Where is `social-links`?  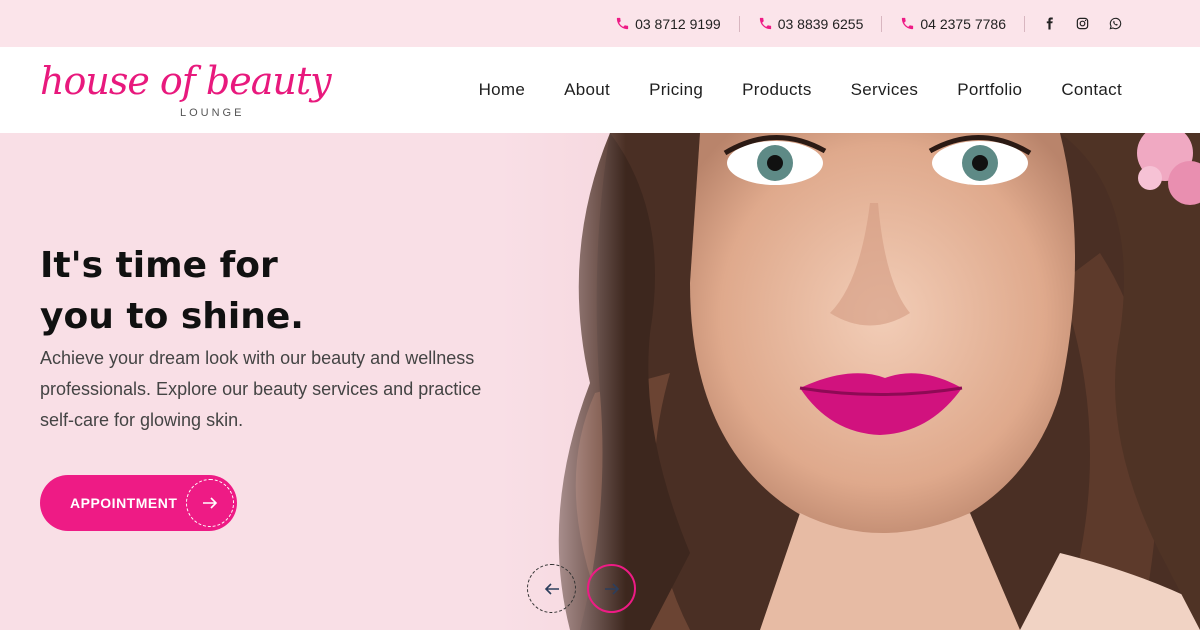 social-links is located at coordinates (1082, 23).